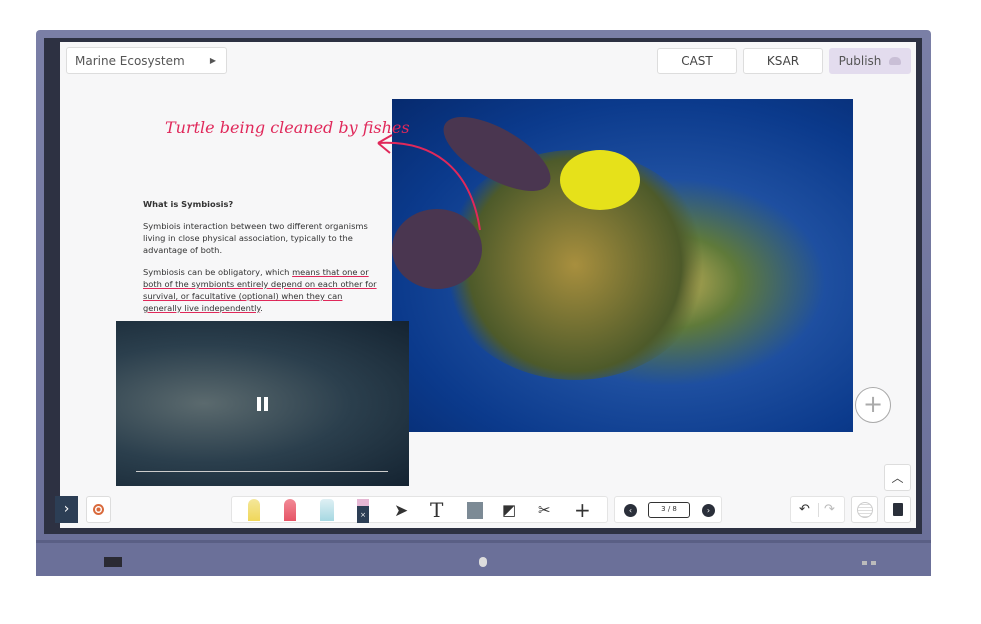 The height and width of the screenshot is (624, 981). What do you see at coordinates (212, 60) in the screenshot?
I see `caret-right-icon: ▶` at bounding box center [212, 60].